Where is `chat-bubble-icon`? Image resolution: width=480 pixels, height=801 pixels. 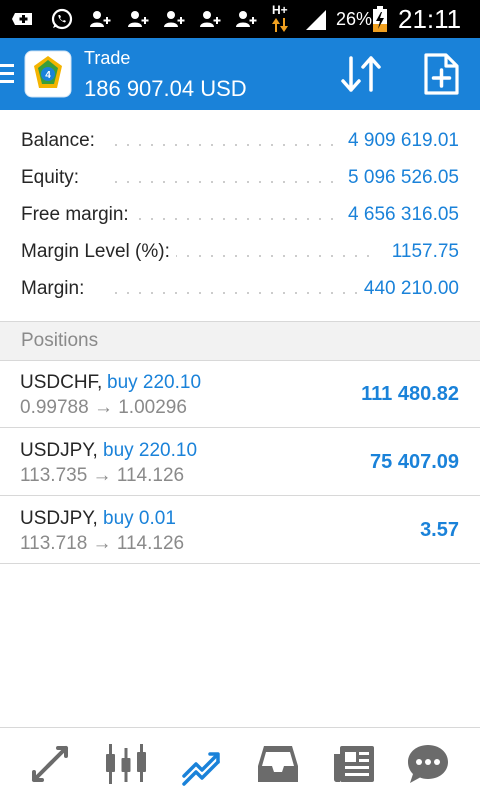 chat-bubble-icon is located at coordinates (428, 764).